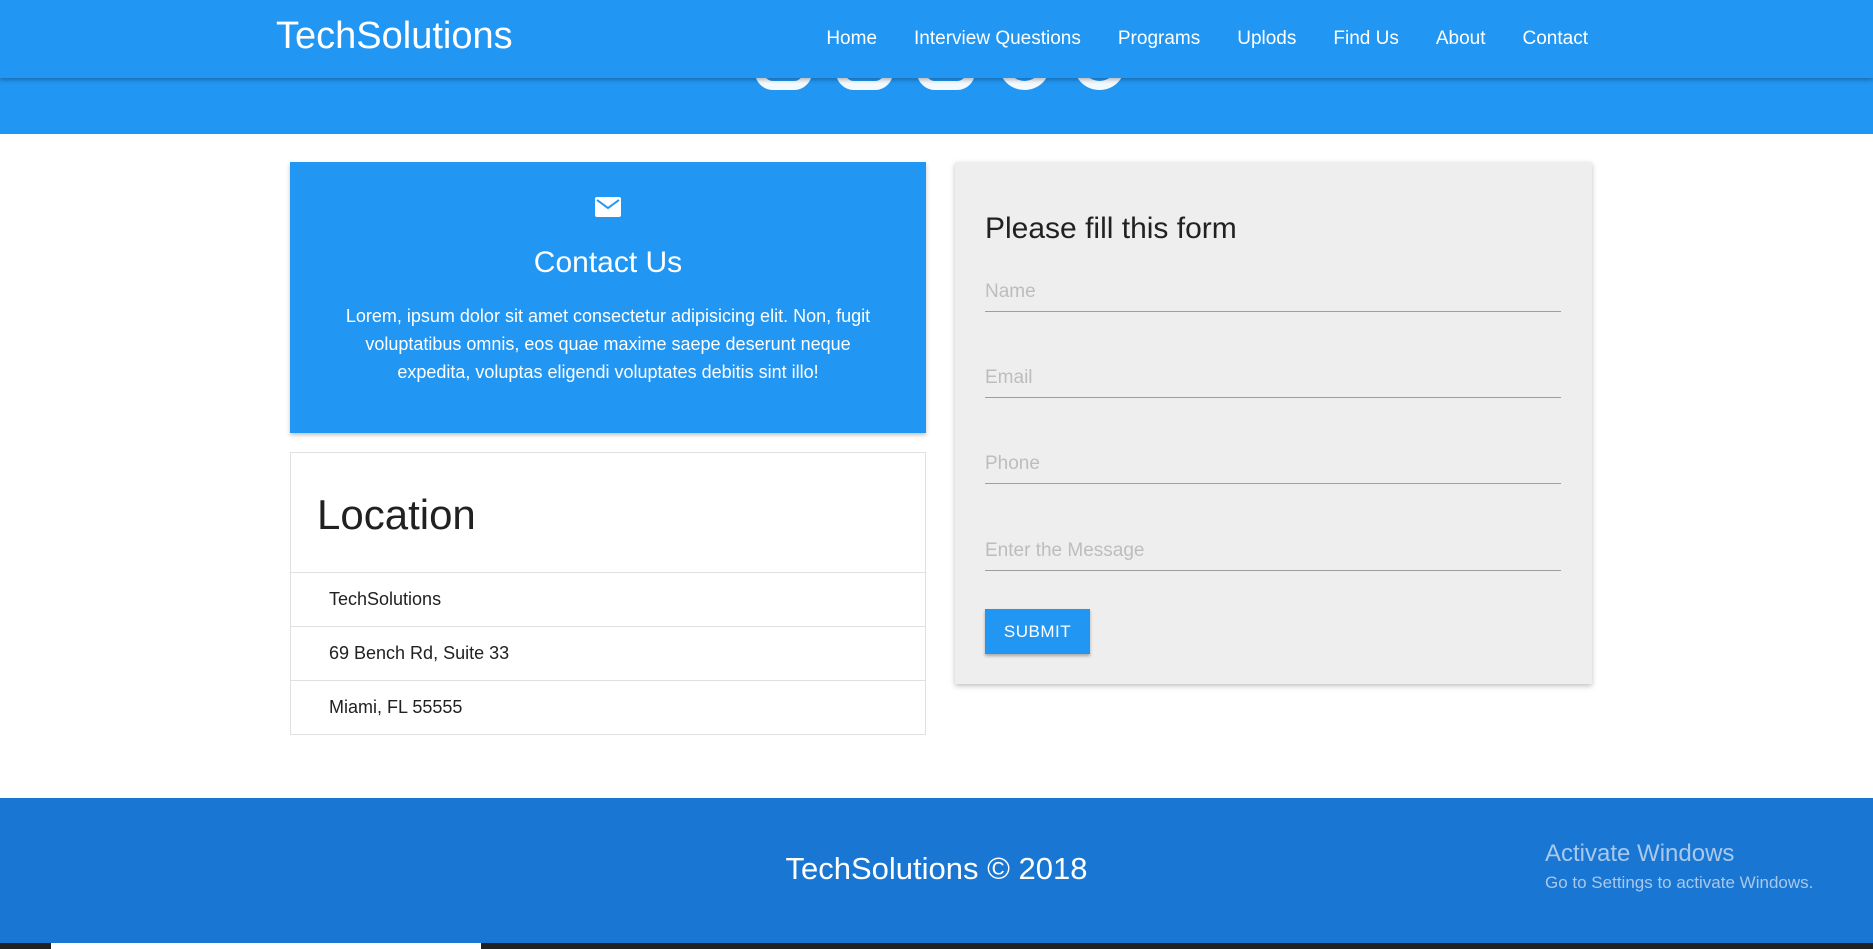  Describe the element at coordinates (1555, 39) in the screenshot. I see `nav-link-contact: Contact` at that location.